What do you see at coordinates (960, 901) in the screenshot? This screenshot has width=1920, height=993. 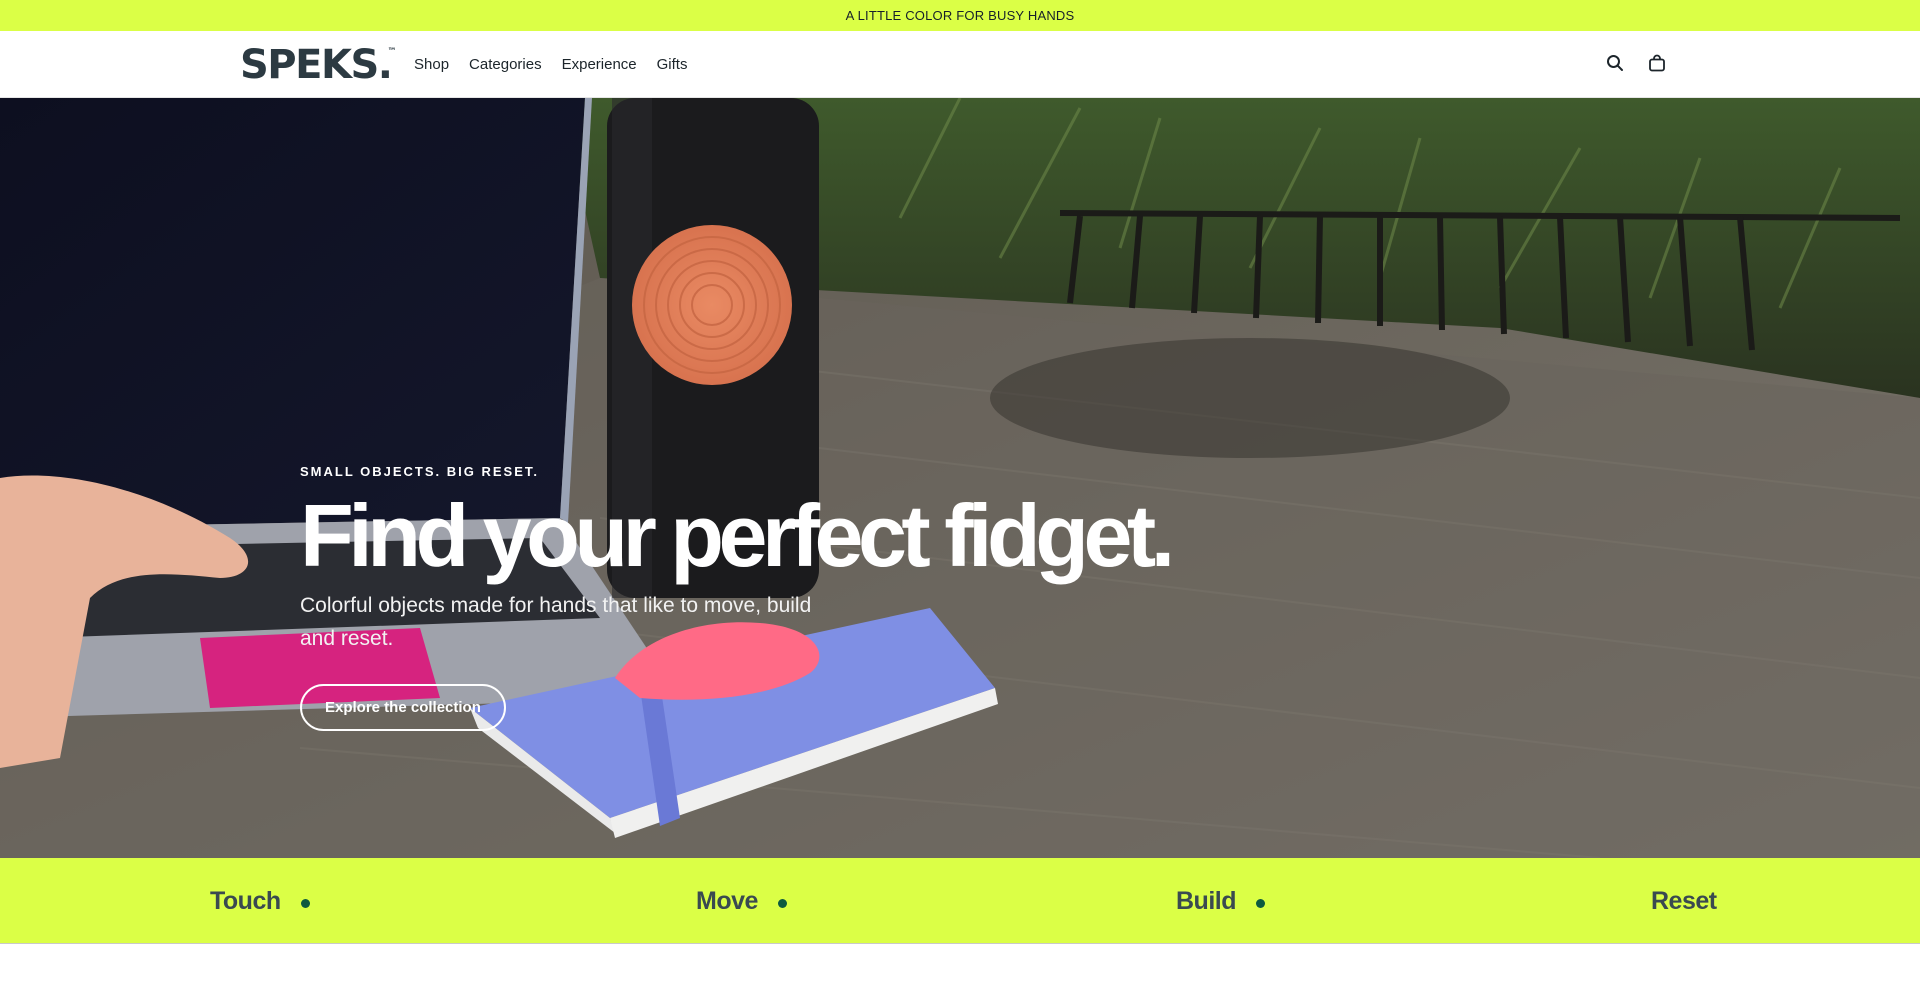 I see `category-strip: Touch Move Build Reset` at bounding box center [960, 901].